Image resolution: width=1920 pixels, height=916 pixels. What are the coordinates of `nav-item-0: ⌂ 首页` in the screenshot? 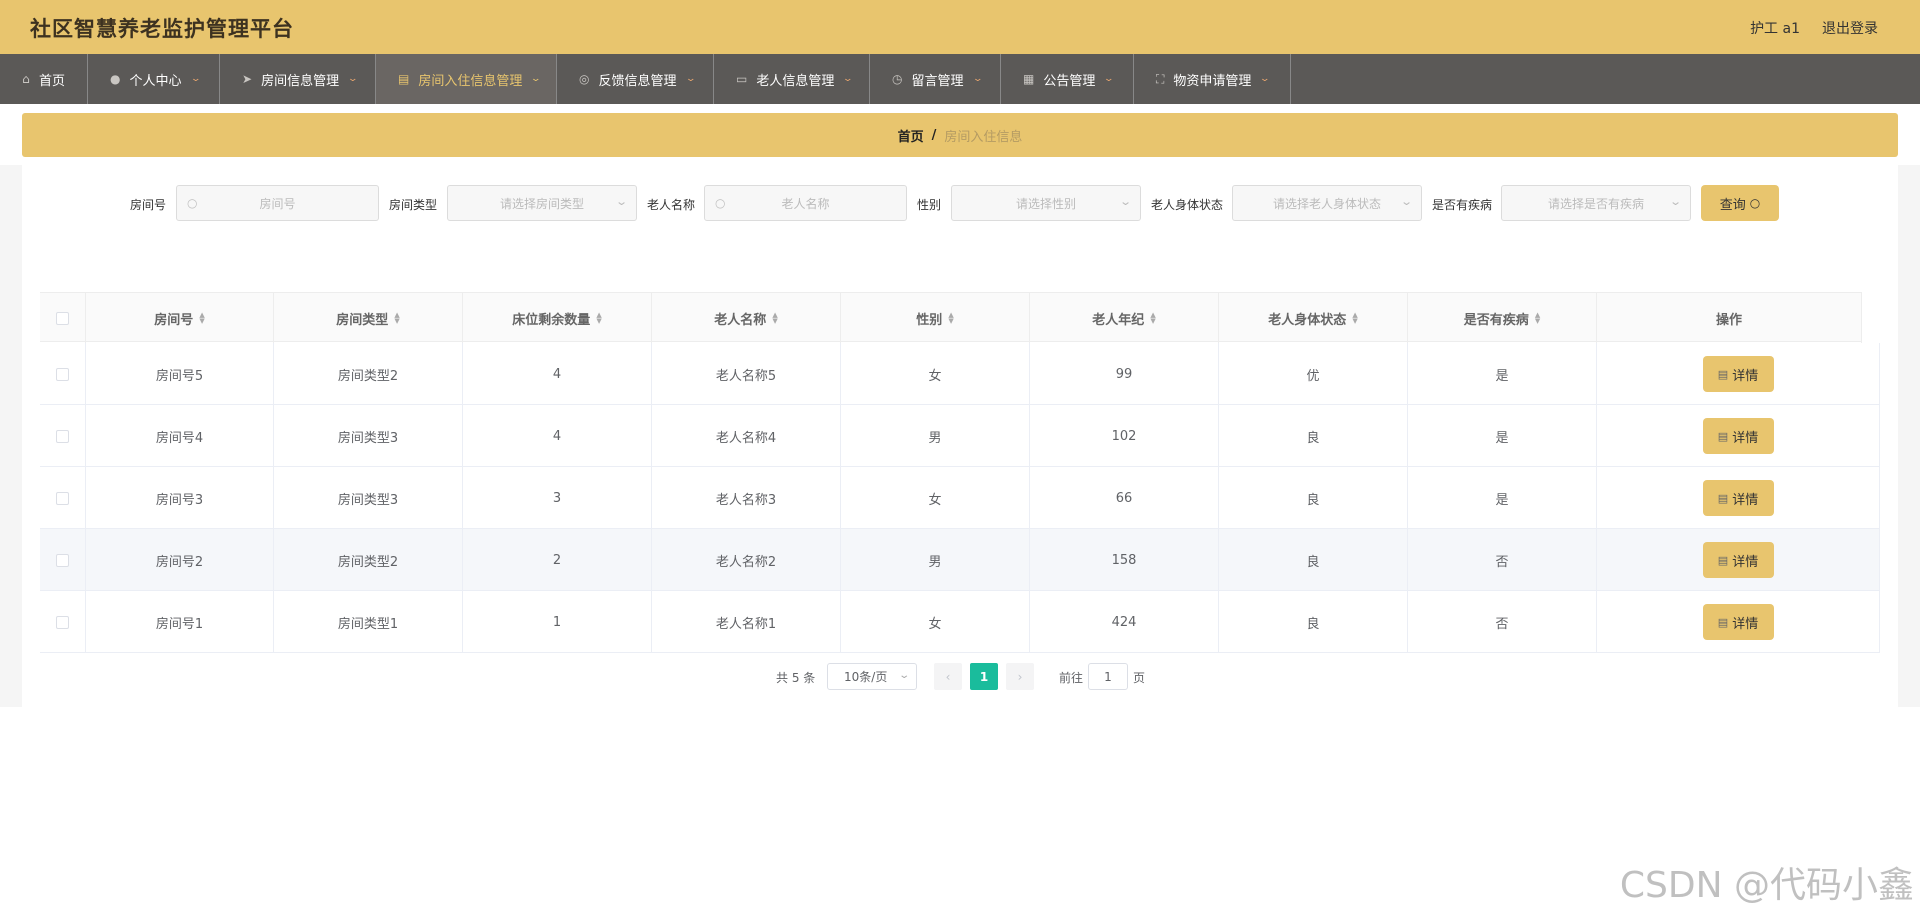 It's located at (44, 79).